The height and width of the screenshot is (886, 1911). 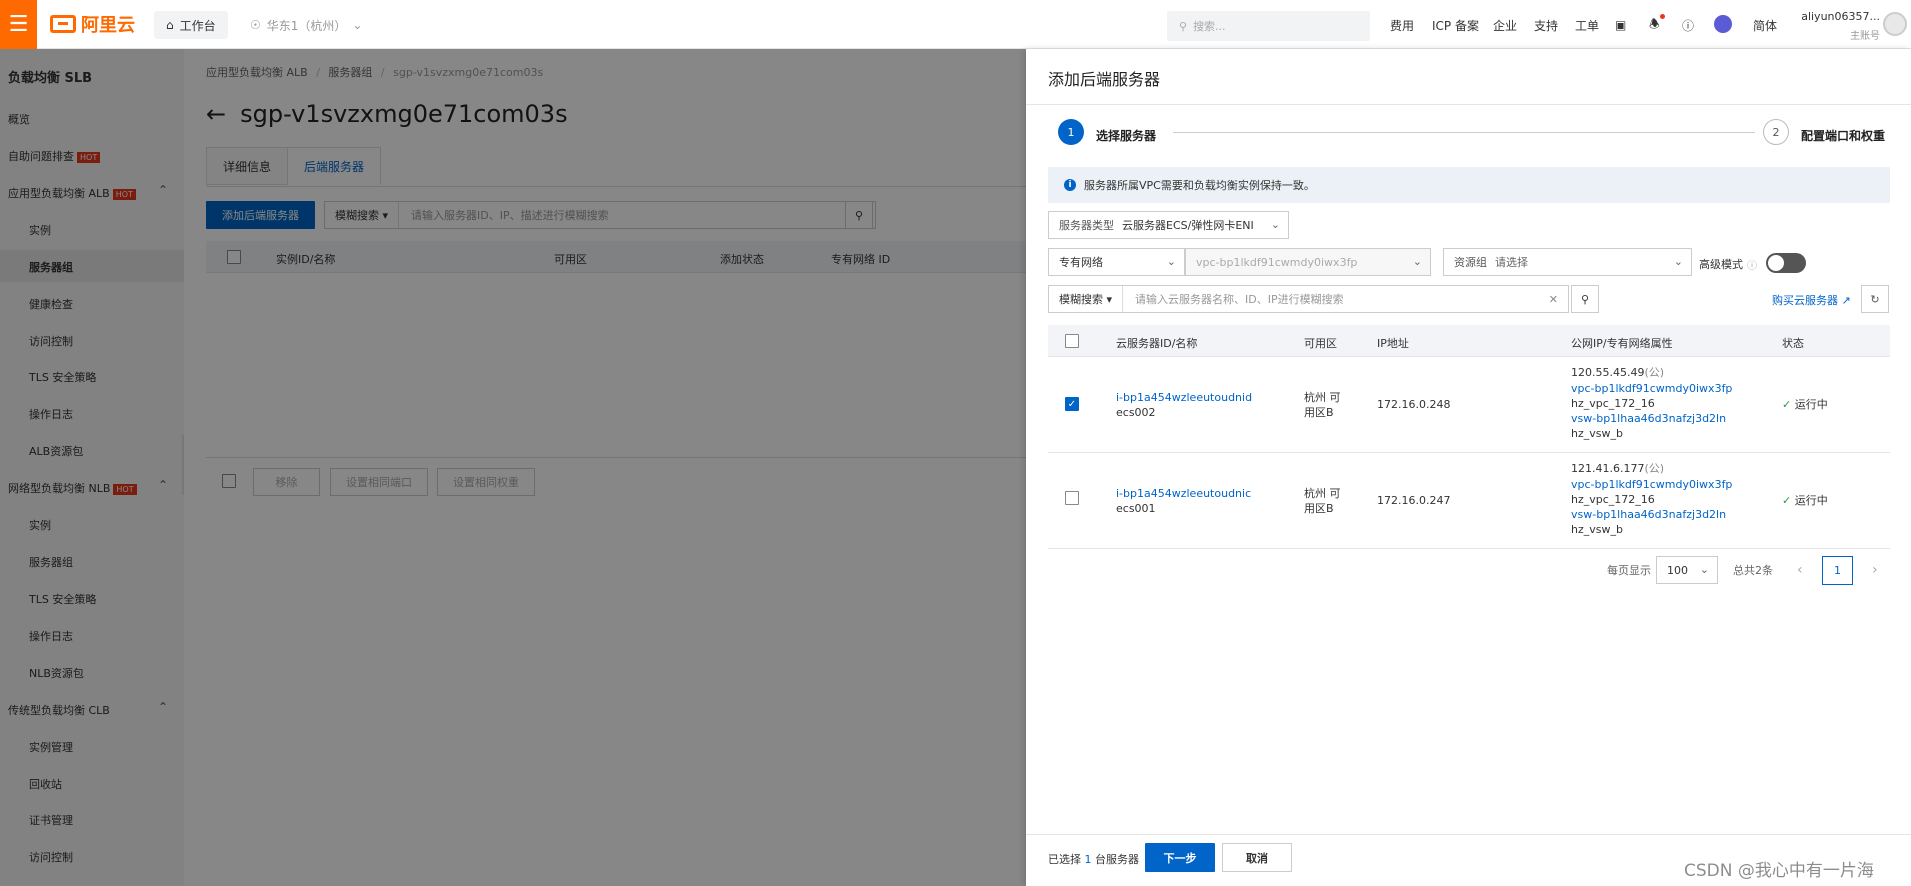 I want to click on advanced-mode-toggle, so click(x=1786, y=263).